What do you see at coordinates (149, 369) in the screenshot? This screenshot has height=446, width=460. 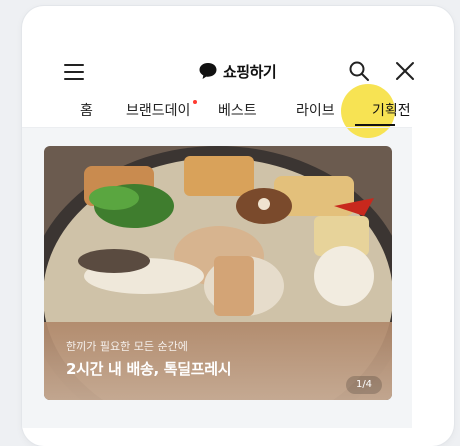 I see `banner-title: 2시간 내 배송, 톡딜프레시` at bounding box center [149, 369].